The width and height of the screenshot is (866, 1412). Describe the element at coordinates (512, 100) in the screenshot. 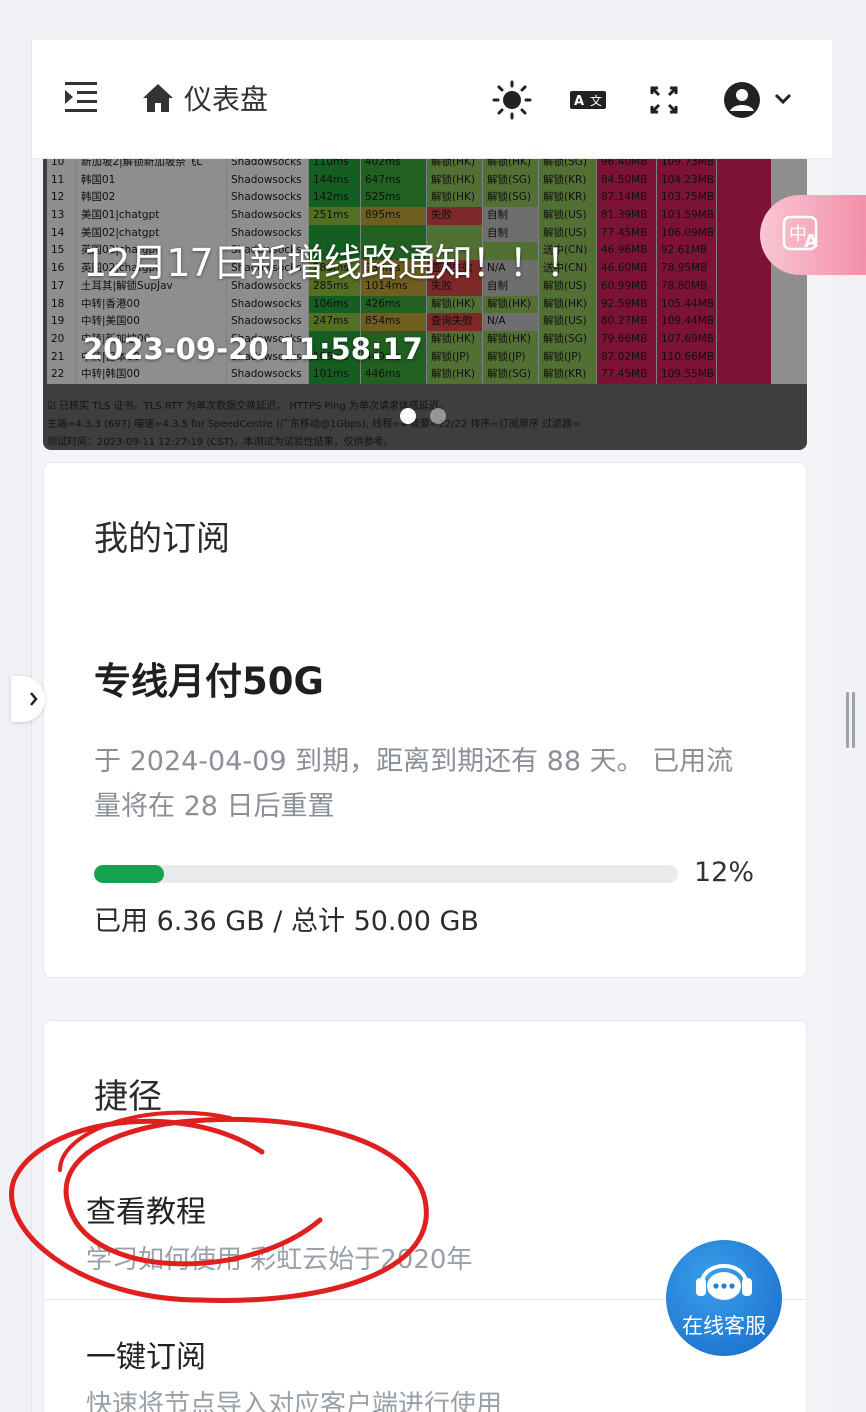

I see `theme-toggle-sun-icon` at that location.